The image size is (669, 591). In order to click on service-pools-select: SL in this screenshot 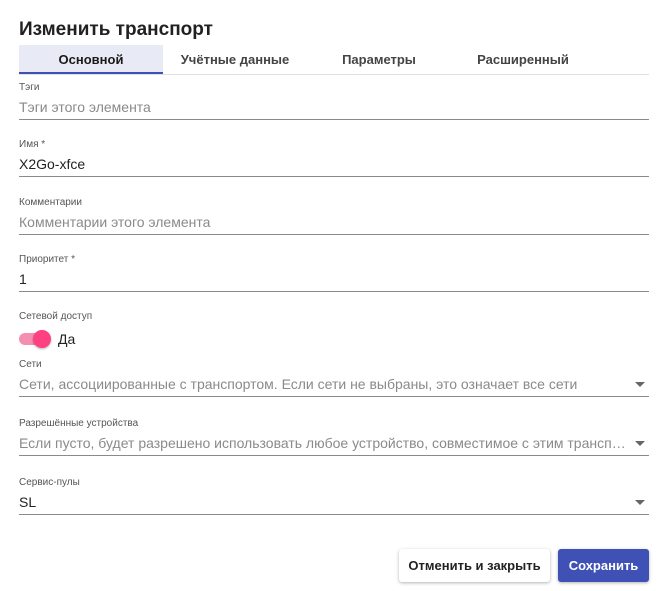, I will do `click(334, 504)`.